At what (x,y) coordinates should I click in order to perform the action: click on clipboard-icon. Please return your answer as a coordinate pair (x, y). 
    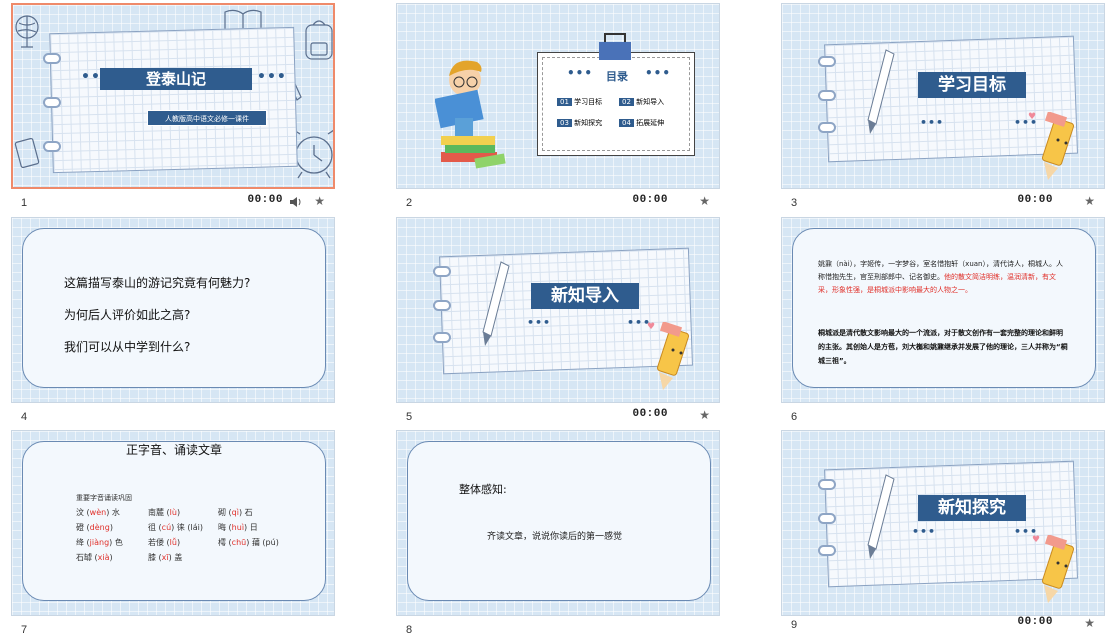
    Looking at the image, I should click on (27, 153).